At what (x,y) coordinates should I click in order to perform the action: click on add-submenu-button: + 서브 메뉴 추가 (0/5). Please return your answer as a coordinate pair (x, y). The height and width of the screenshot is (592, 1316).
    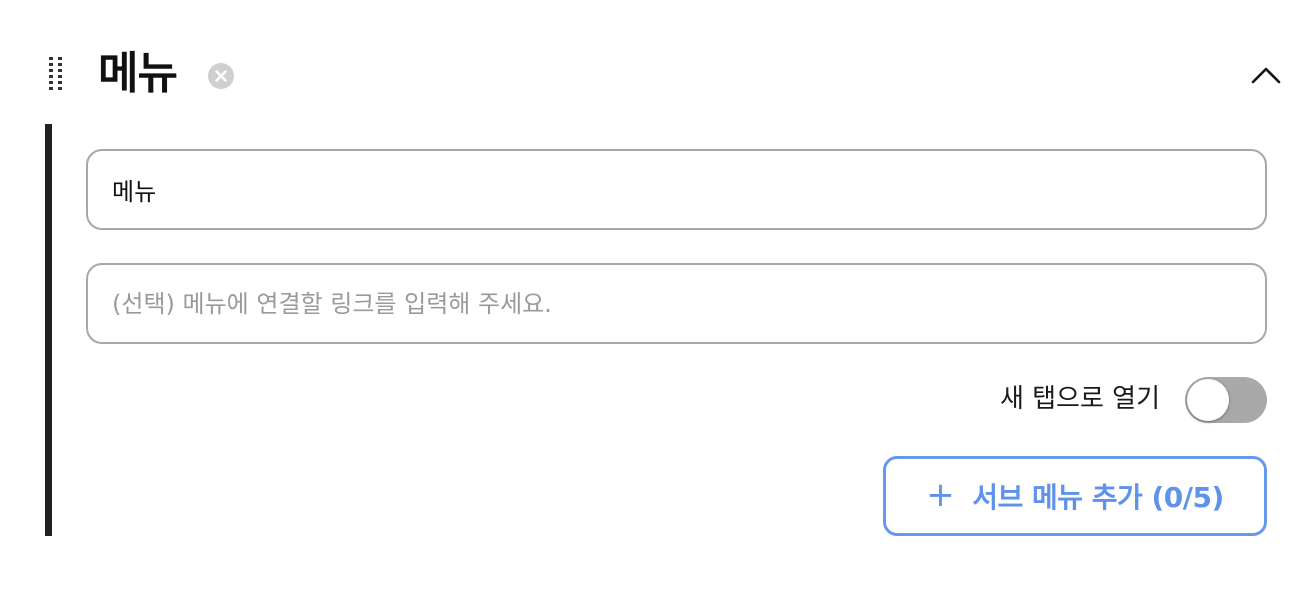
    Looking at the image, I should click on (1075, 496).